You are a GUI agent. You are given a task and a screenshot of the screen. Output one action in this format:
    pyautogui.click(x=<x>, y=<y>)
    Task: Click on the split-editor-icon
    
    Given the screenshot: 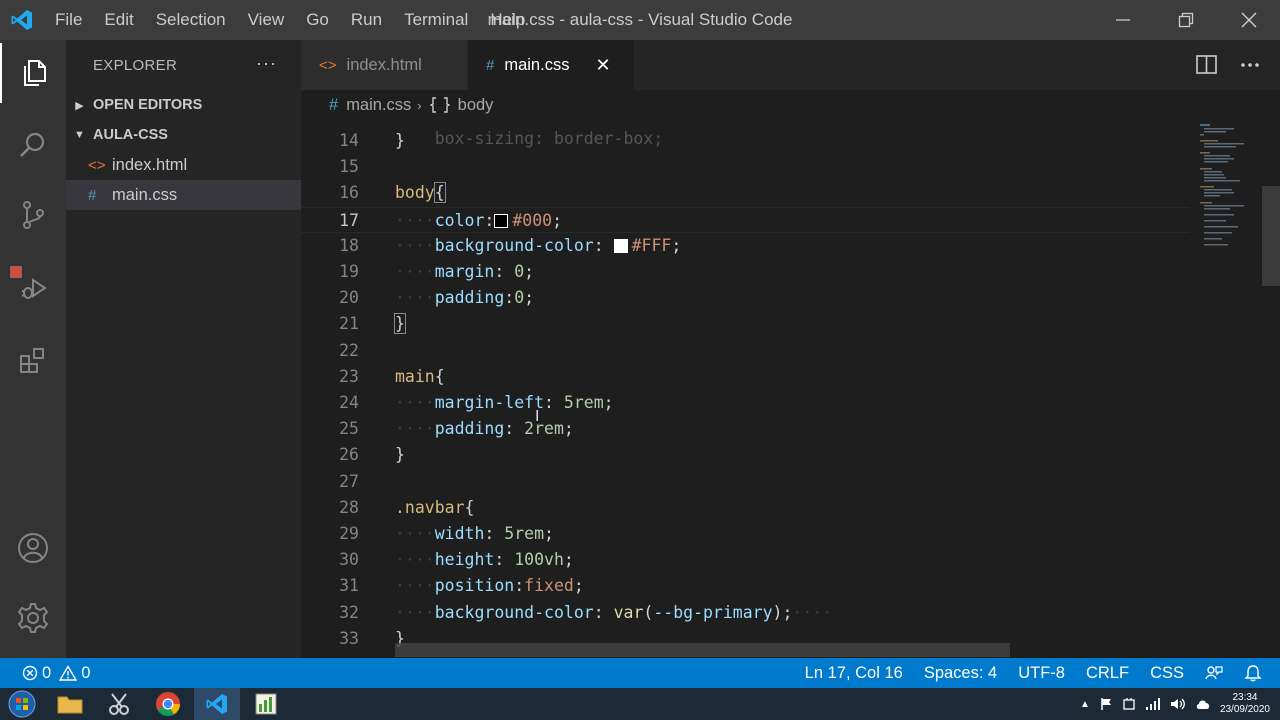 What is the action you would take?
    pyautogui.click(x=1207, y=65)
    